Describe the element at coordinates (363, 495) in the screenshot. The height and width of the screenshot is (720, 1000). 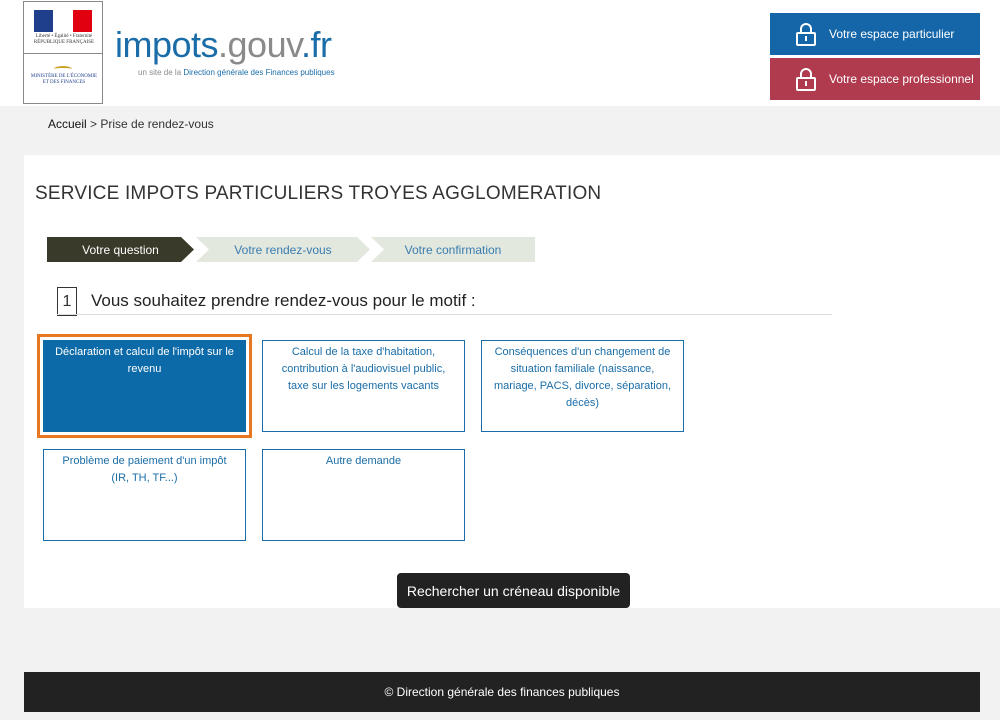
I see `motif-autre-demande: Autre demande` at that location.